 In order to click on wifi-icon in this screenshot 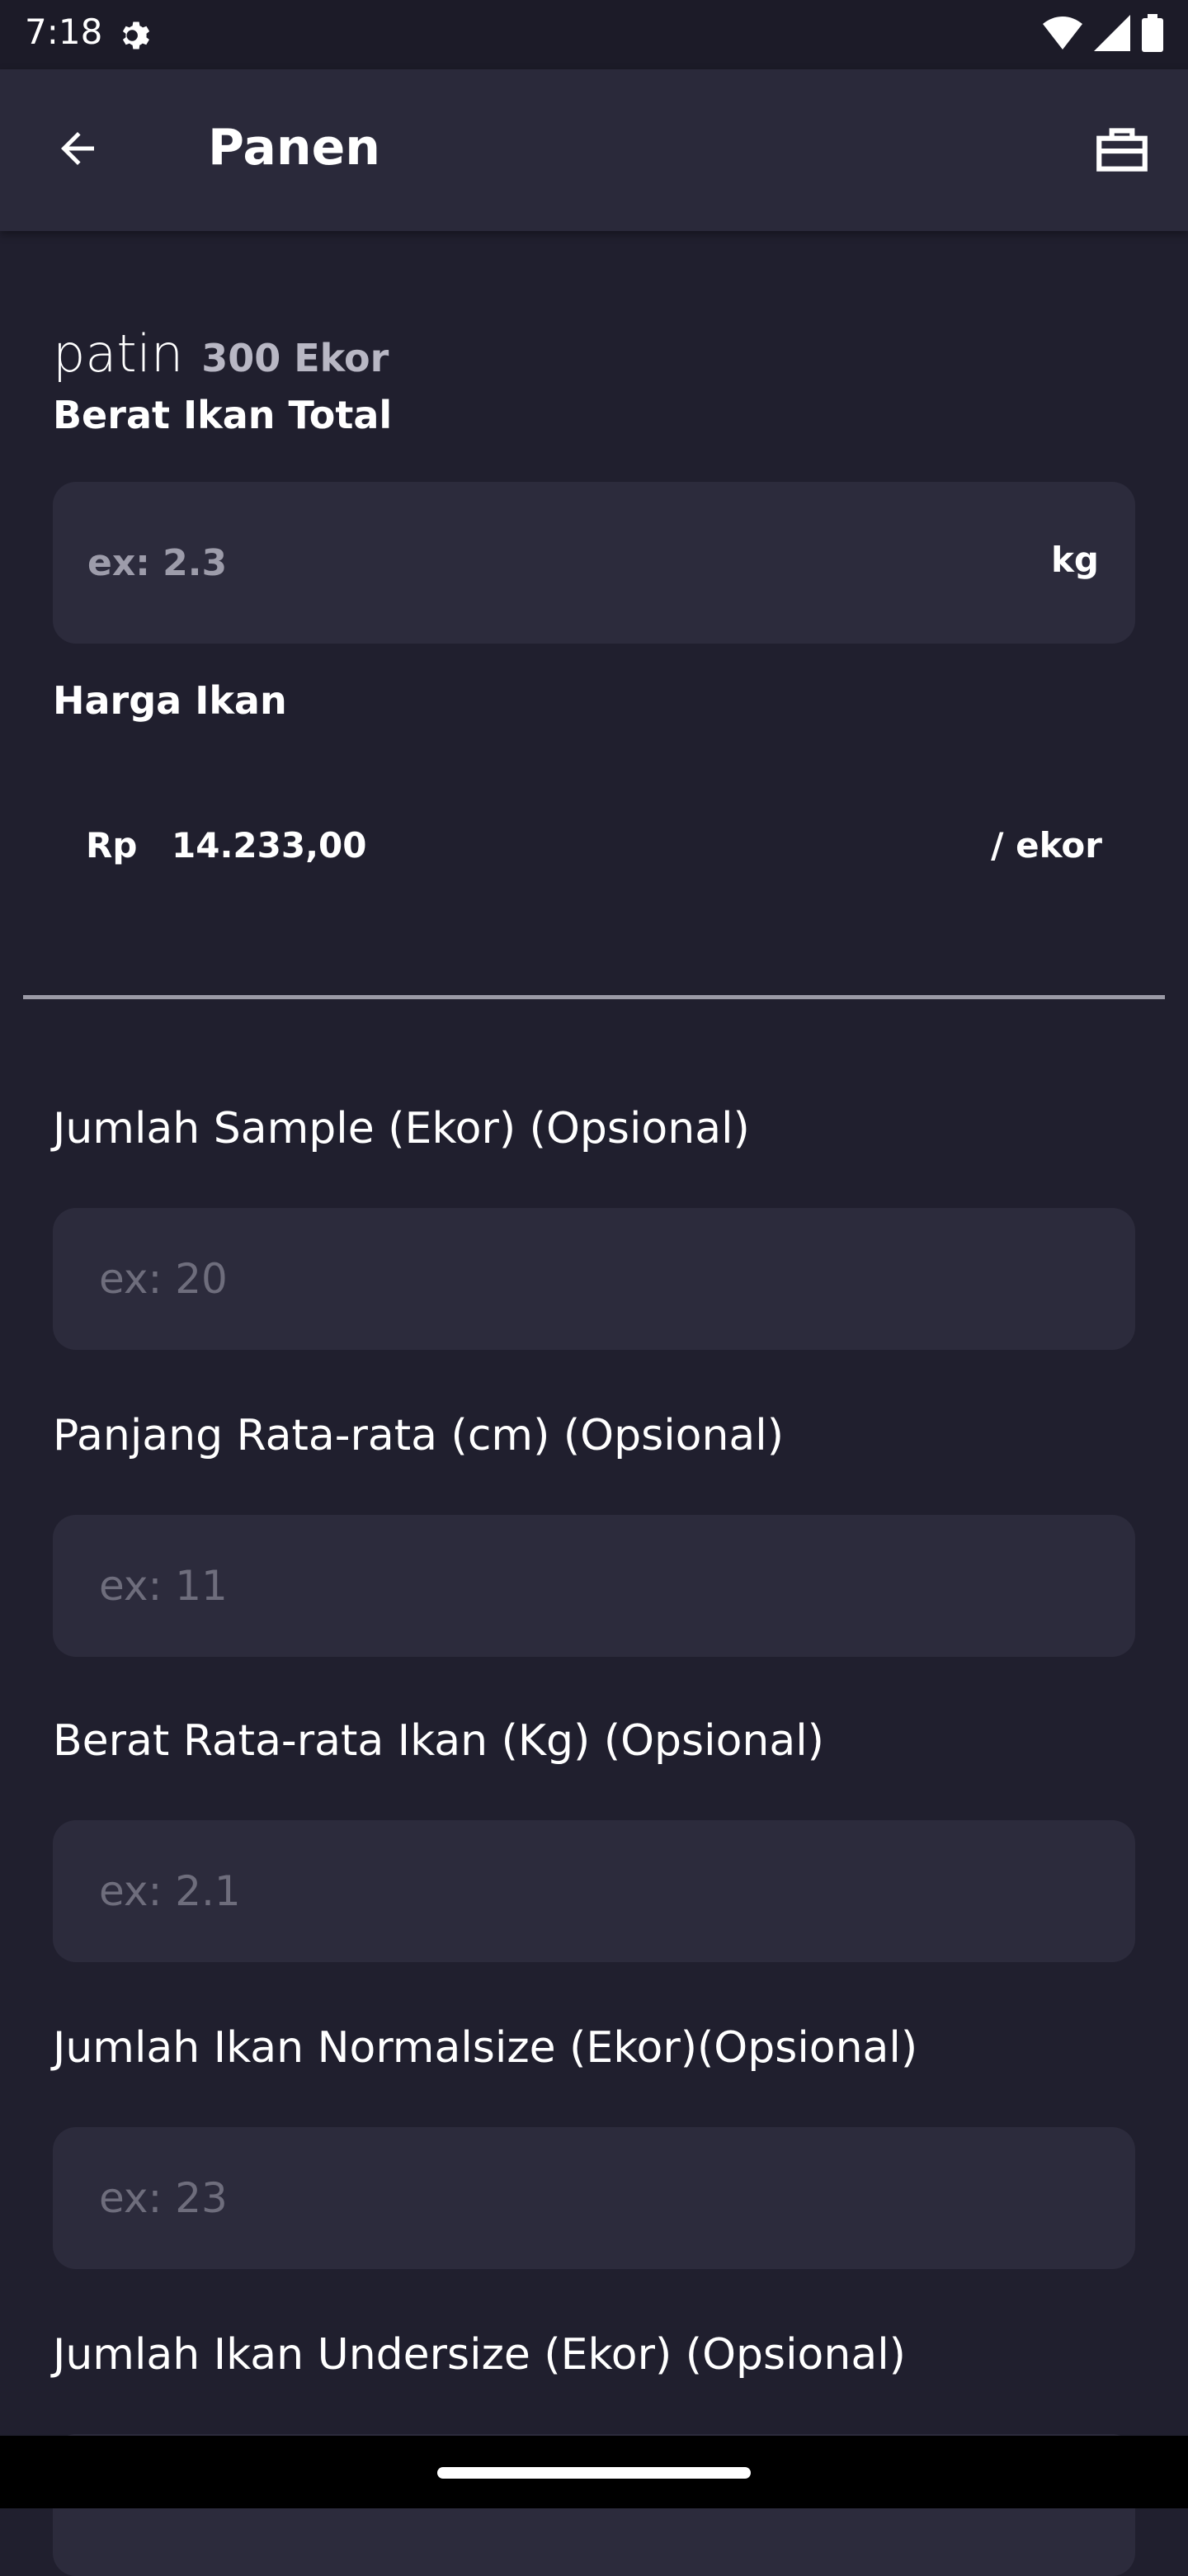, I will do `click(1062, 34)`.